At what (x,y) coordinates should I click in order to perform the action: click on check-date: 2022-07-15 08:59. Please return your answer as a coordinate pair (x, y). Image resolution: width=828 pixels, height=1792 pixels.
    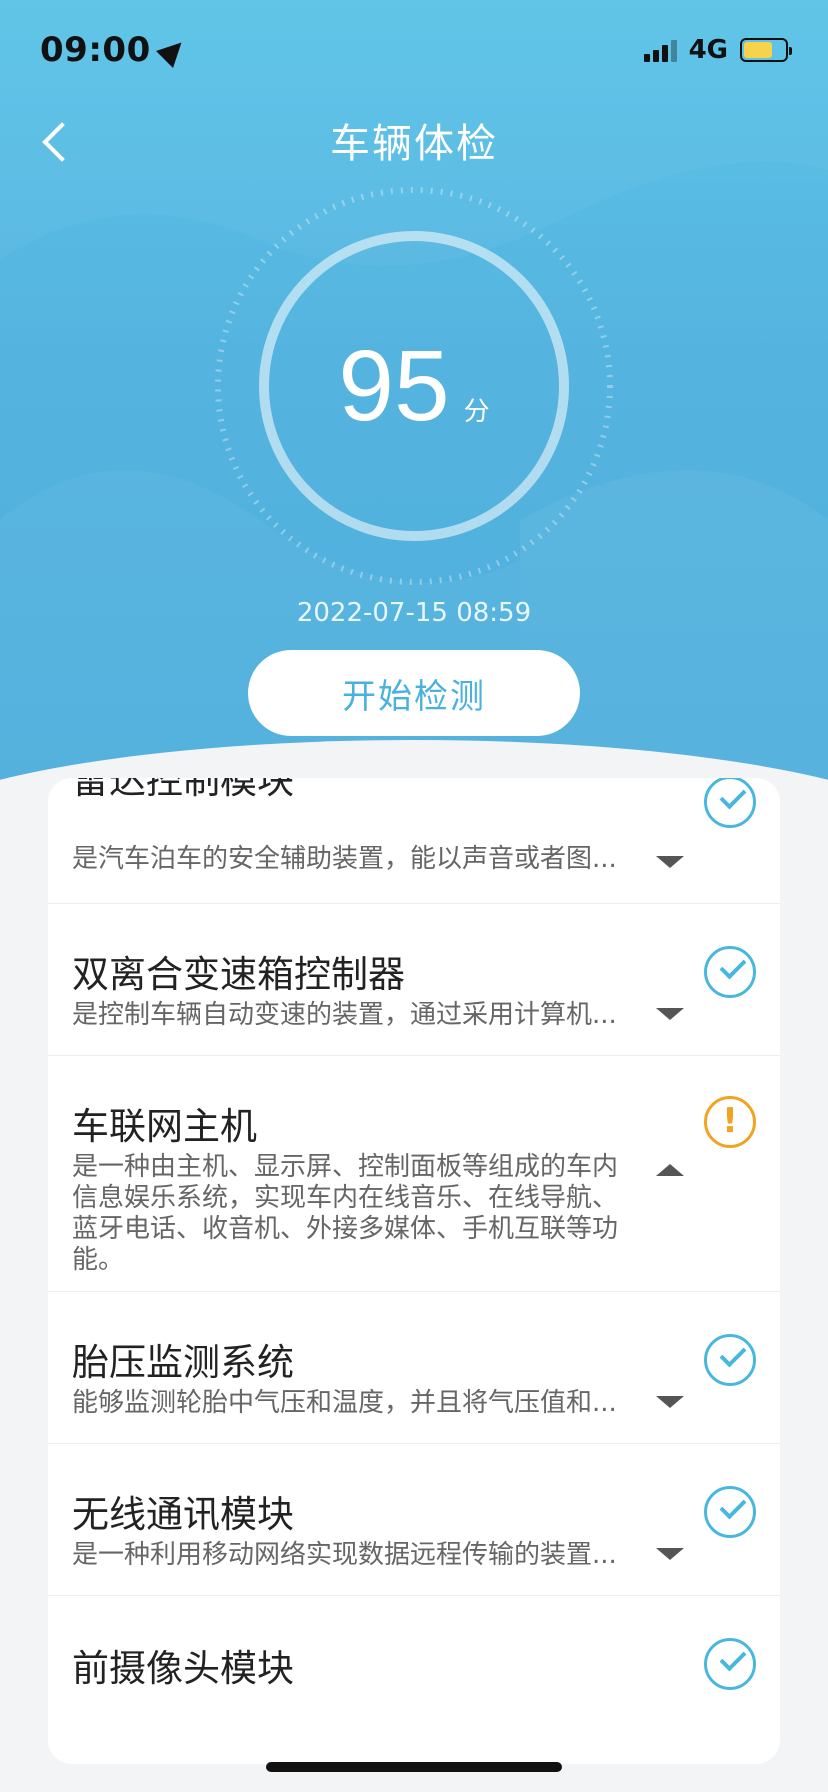
    Looking at the image, I should click on (414, 613).